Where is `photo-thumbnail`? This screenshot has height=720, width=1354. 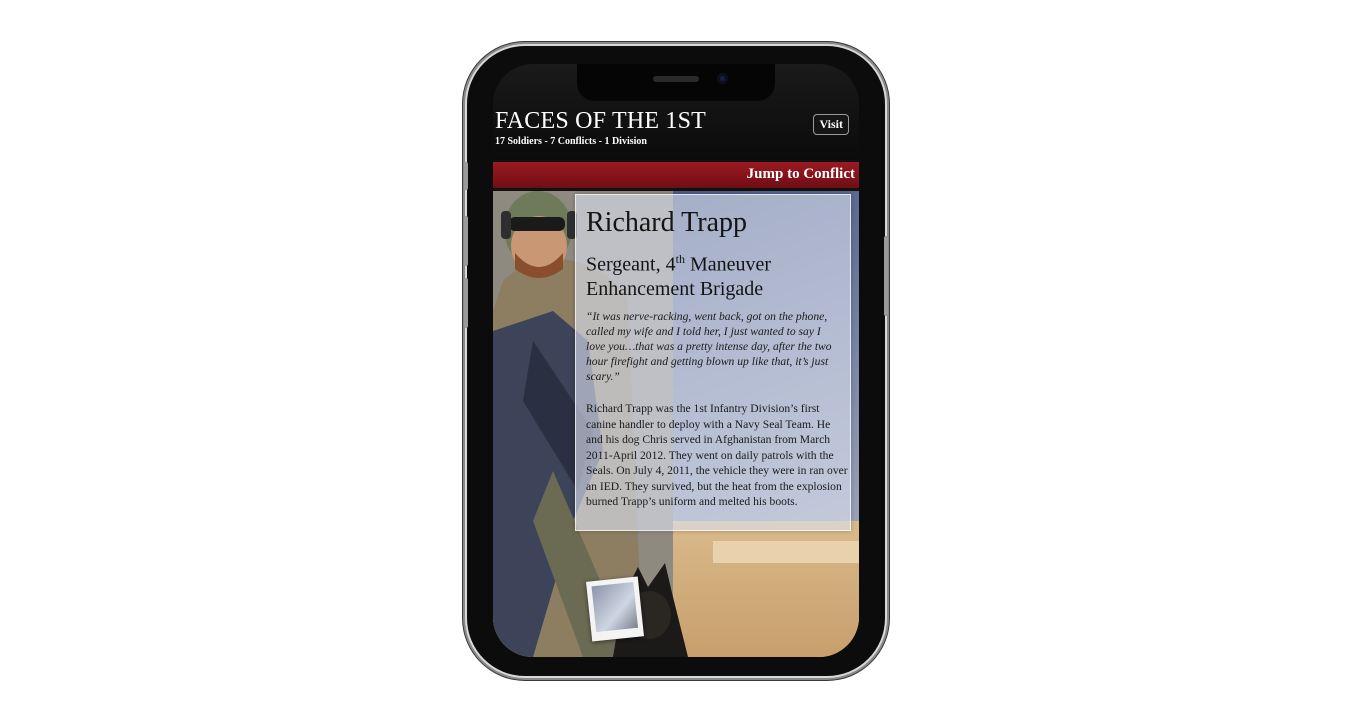
photo-thumbnail is located at coordinates (615, 609).